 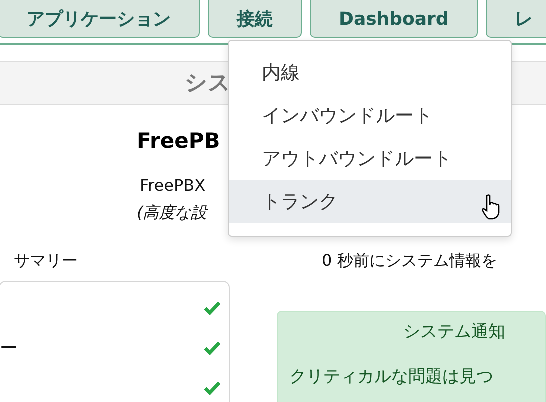 What do you see at coordinates (208, 84) in the screenshot?
I see `section-title: シス` at bounding box center [208, 84].